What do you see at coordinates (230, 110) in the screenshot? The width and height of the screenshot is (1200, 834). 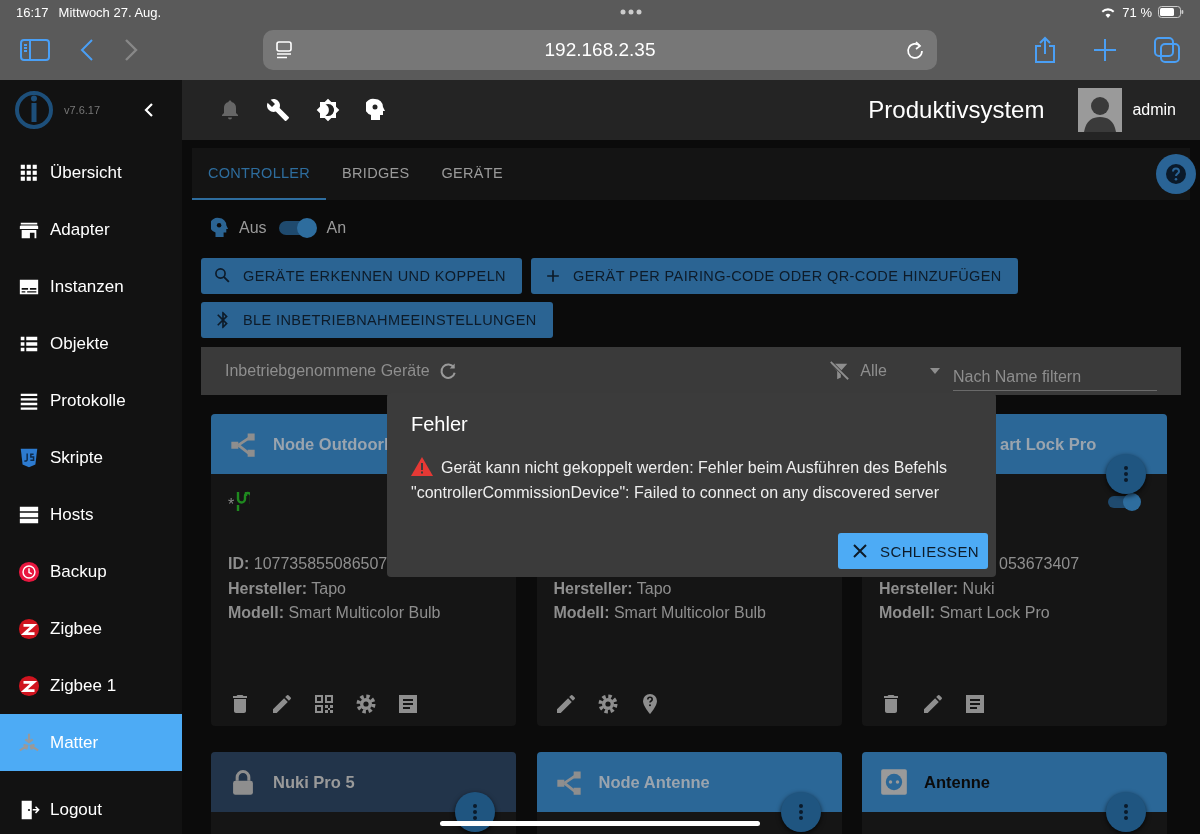 I see `bell-icon` at bounding box center [230, 110].